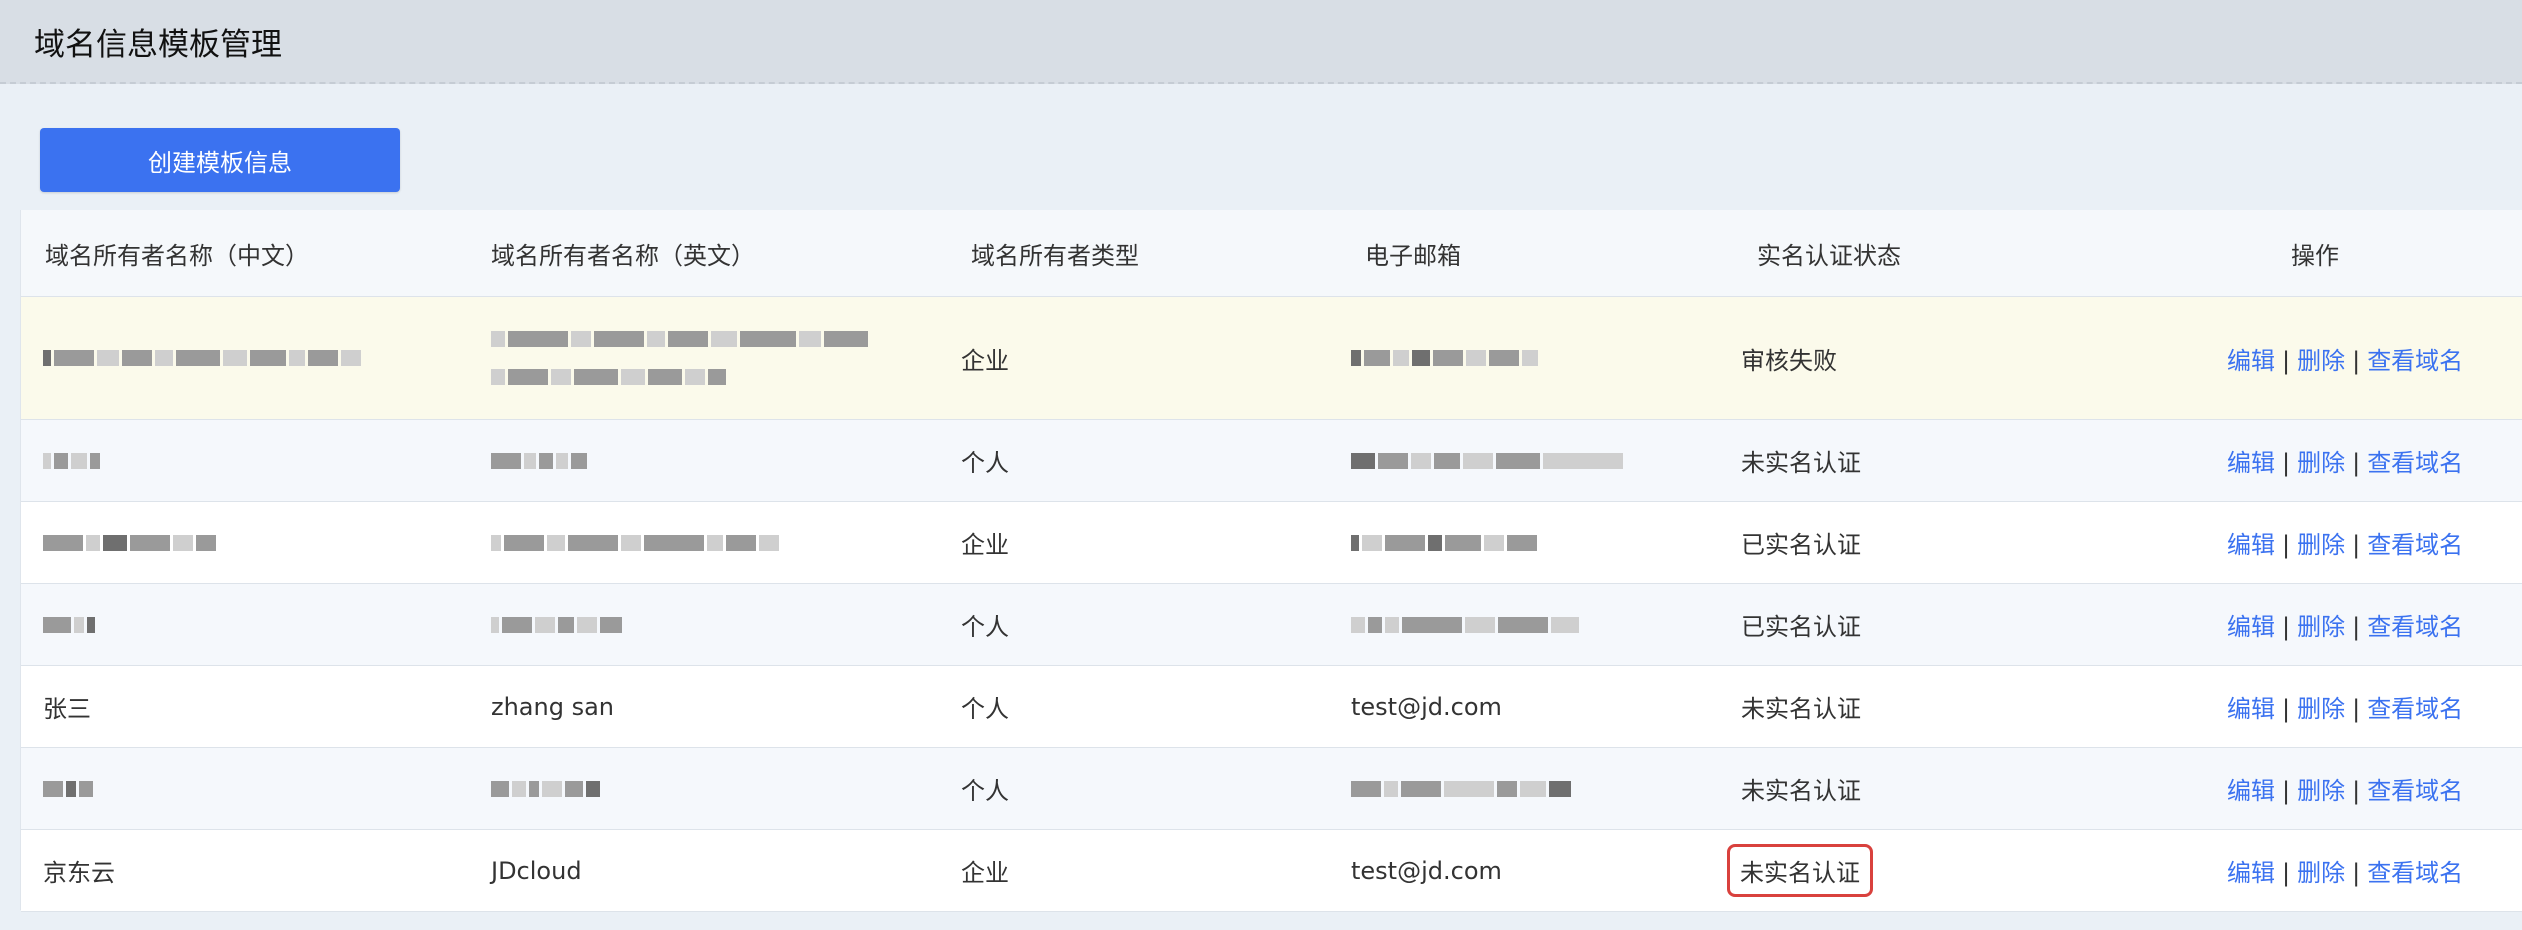 The height and width of the screenshot is (930, 2522). Describe the element at coordinates (1800, 870) in the screenshot. I see `status-badge-highlighted: 未实名认证` at that location.